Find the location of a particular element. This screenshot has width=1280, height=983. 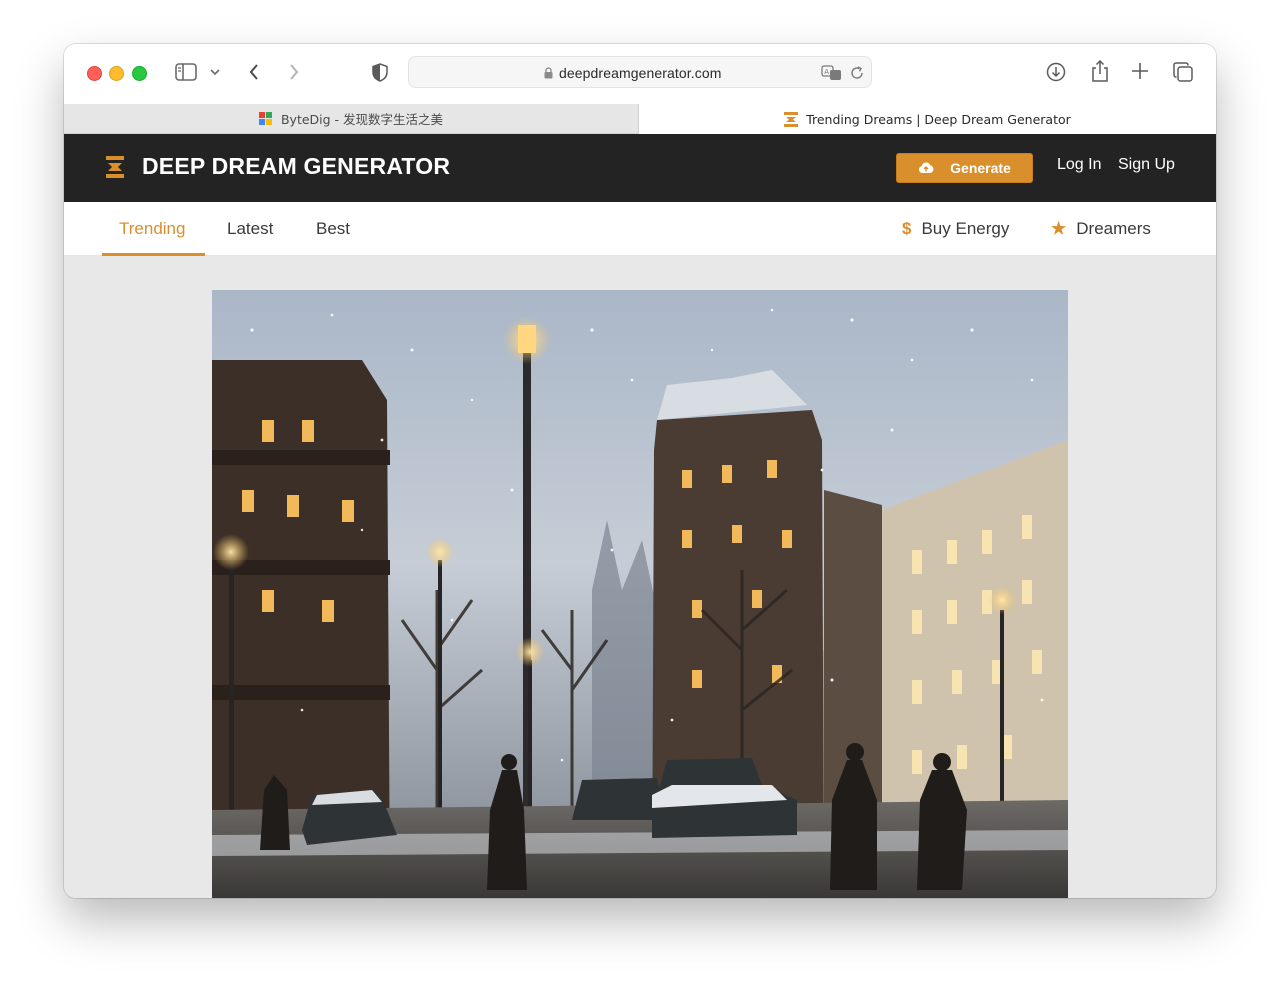

browser-toolbar: deepdreamgenerator.com A is located at coordinates (640, 74).